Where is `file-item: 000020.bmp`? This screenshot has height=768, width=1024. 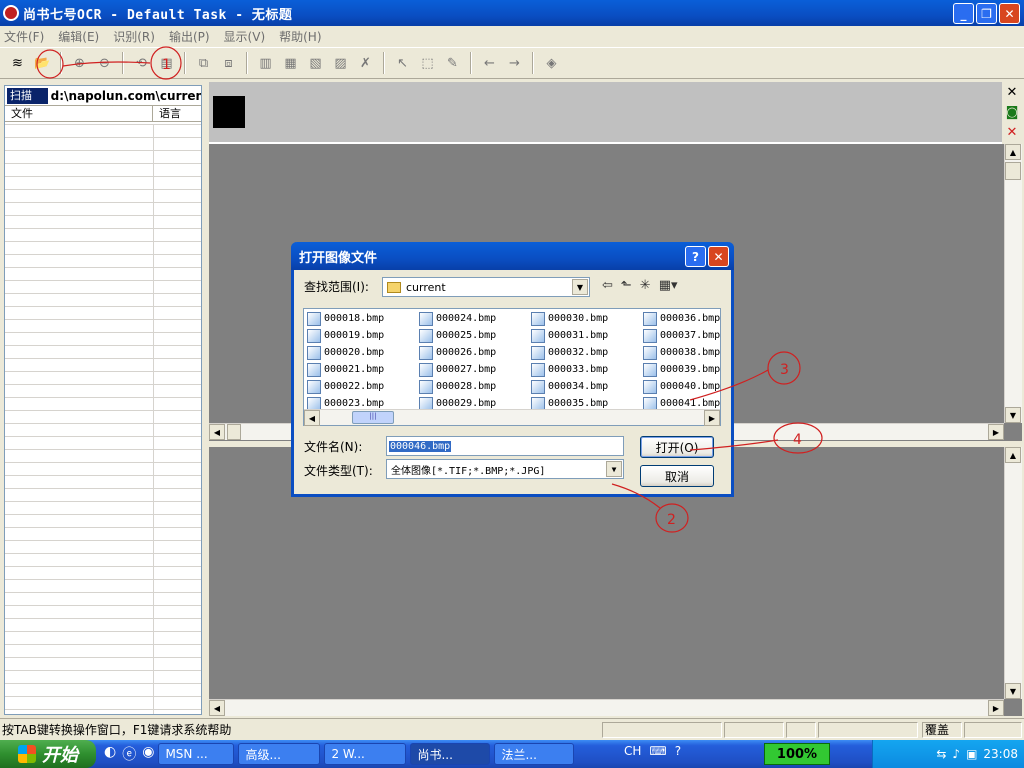 file-item: 000020.bmp is located at coordinates (345, 352).